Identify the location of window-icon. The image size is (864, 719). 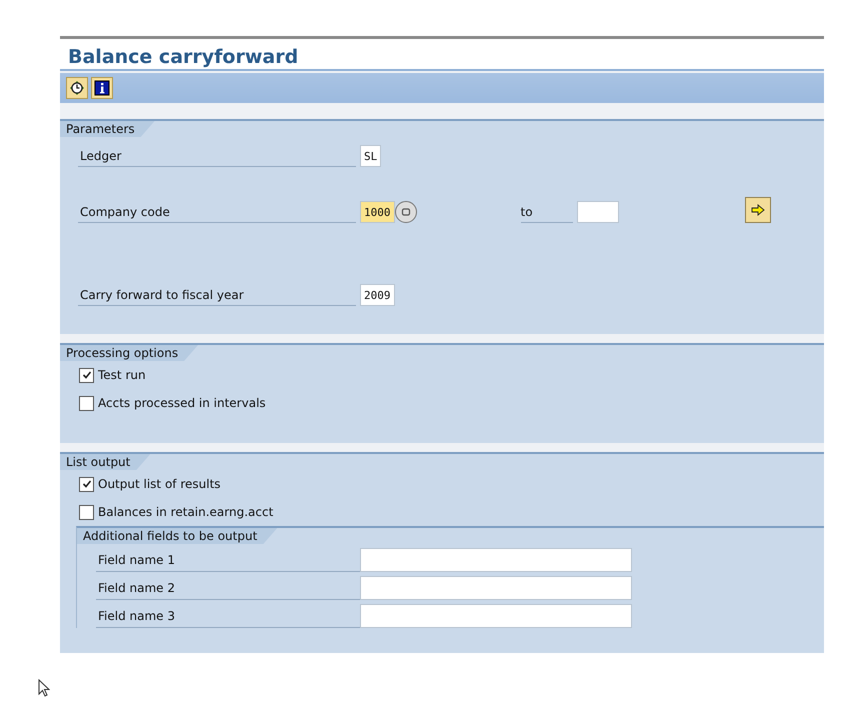
(406, 212).